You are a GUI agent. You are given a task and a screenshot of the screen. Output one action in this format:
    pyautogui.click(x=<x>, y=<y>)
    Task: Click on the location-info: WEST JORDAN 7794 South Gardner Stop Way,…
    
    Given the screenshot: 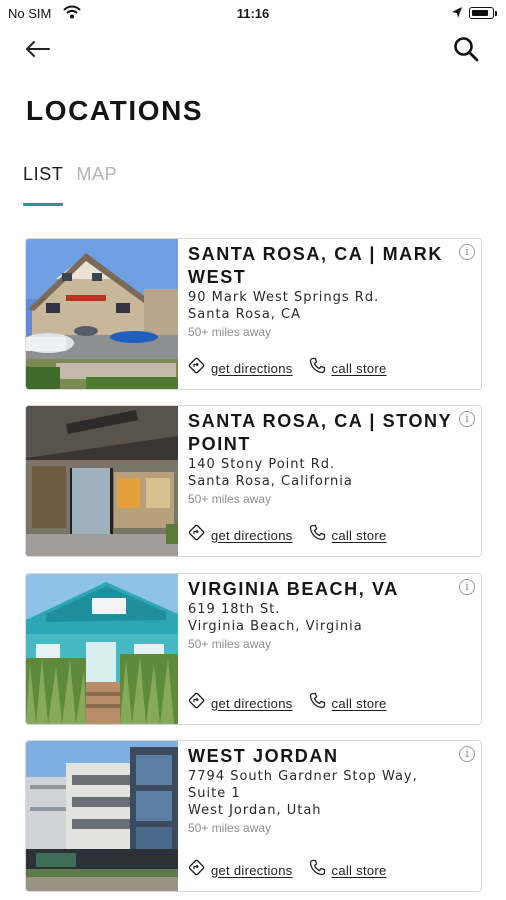 What is the action you would take?
    pyautogui.click(x=323, y=791)
    